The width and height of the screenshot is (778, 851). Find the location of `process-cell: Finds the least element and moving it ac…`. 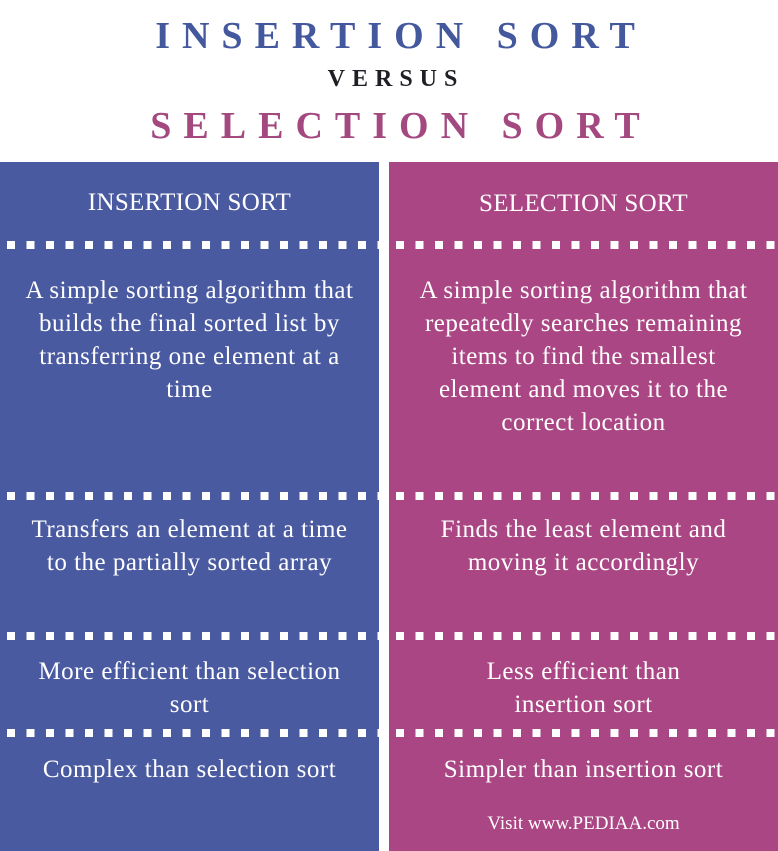

process-cell: Finds the least element and moving it ac… is located at coordinates (583, 546).